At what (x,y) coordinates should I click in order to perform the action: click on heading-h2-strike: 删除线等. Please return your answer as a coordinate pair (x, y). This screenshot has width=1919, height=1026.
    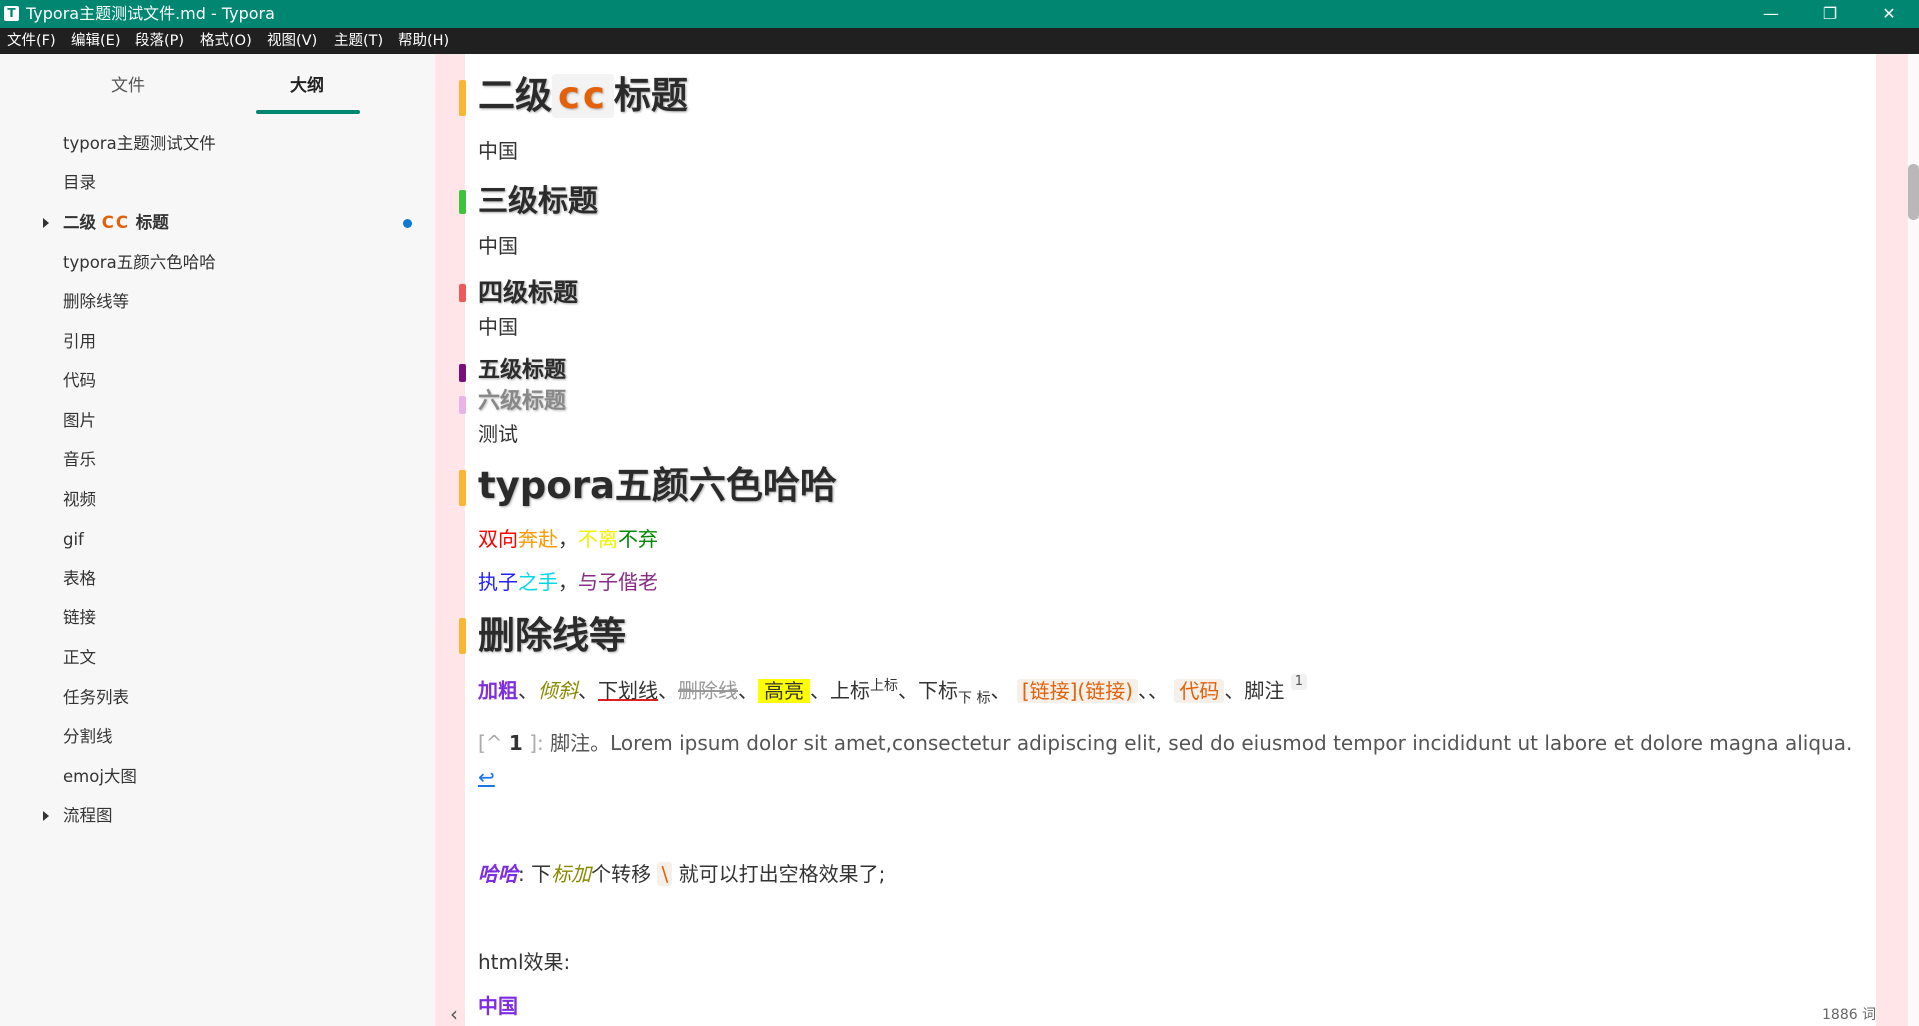
    Looking at the image, I should click on (552, 636).